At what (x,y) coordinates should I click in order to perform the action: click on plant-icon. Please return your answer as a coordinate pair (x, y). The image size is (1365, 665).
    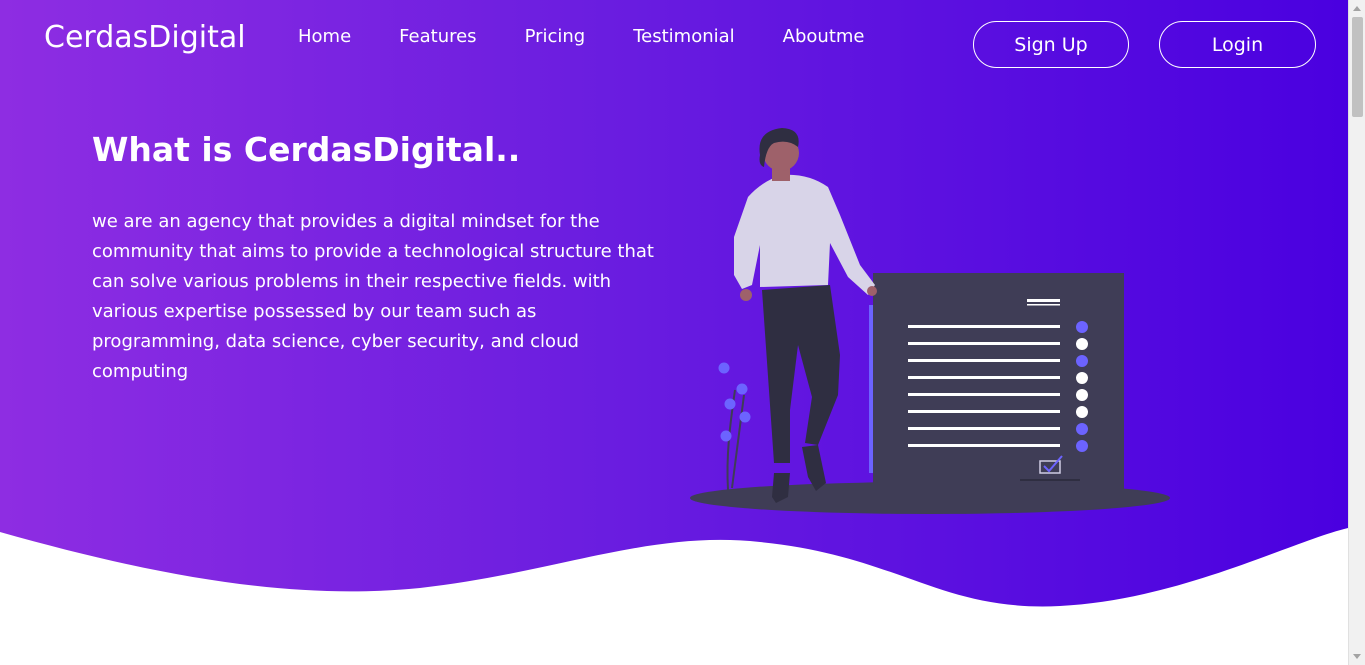
    Looking at the image, I should click on (734, 426).